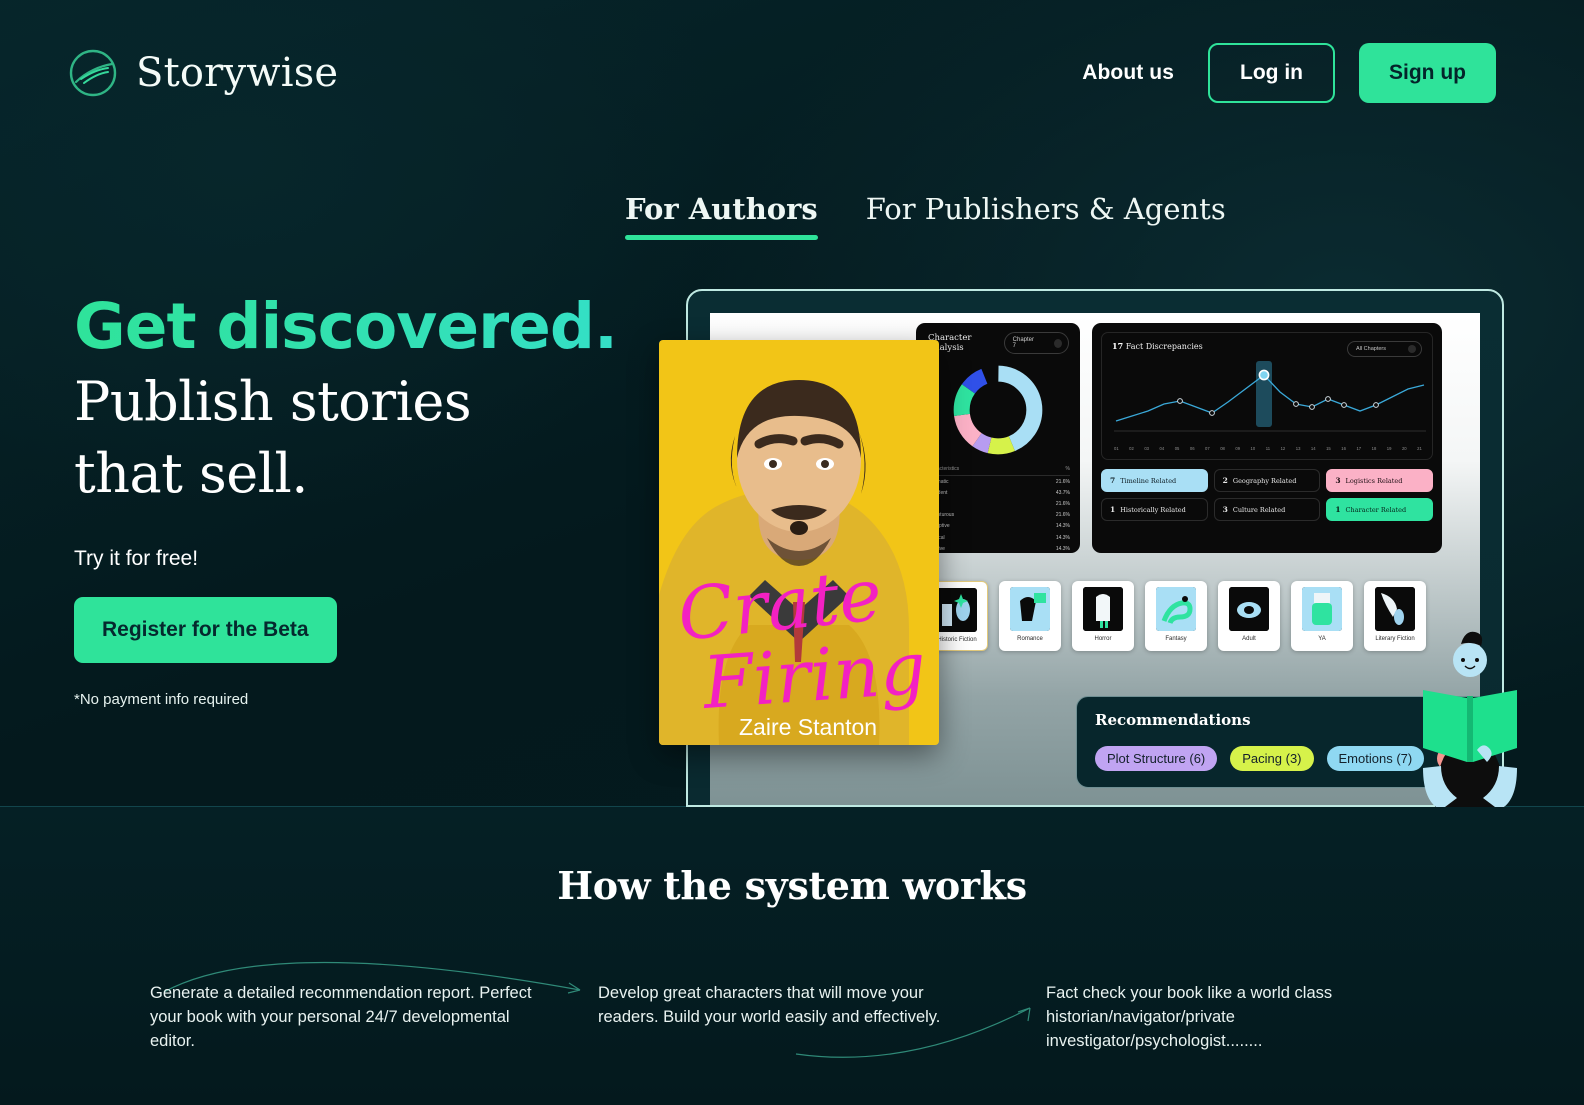  Describe the element at coordinates (1154, 480) in the screenshot. I see `fact-chip-timeline: 7 Timeline Related` at that location.